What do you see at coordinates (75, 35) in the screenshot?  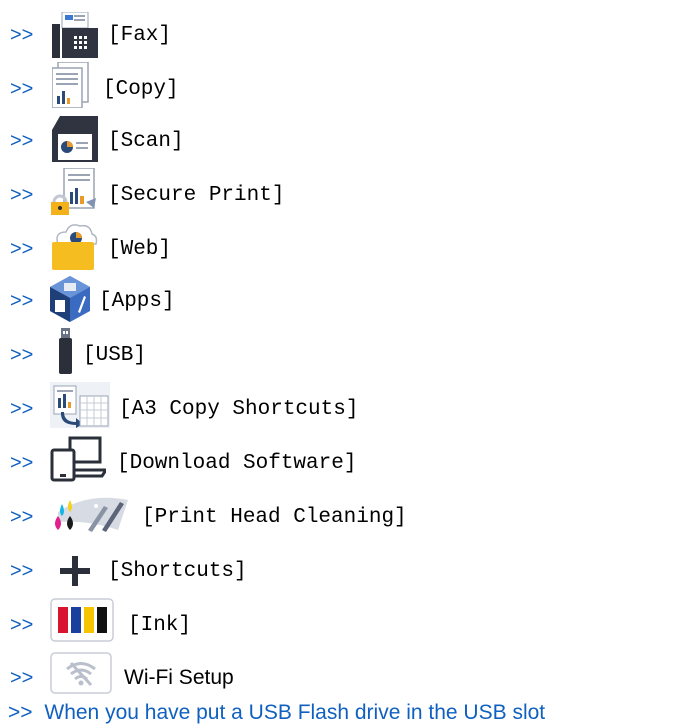 I see `fax-icon` at bounding box center [75, 35].